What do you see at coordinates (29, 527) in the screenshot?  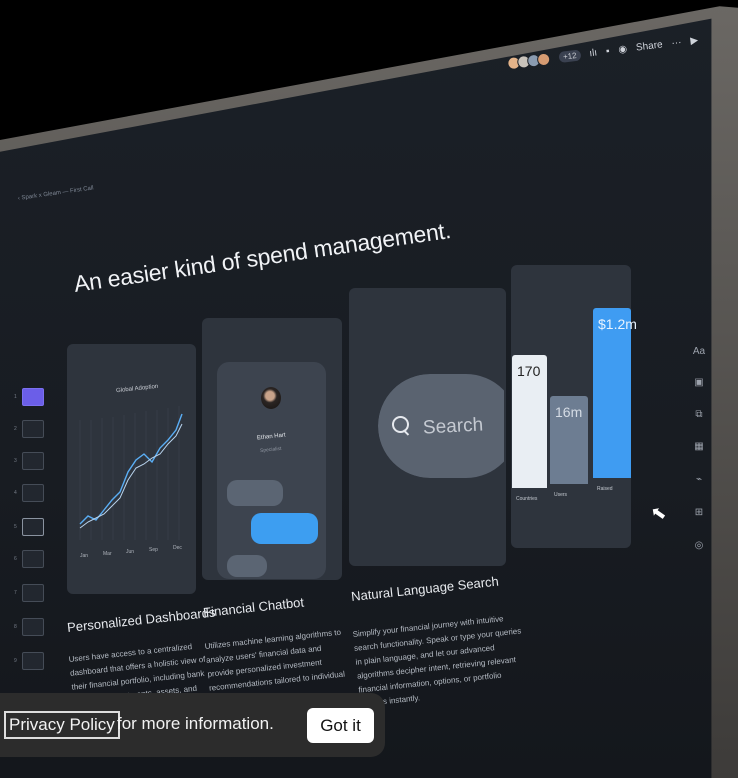 I see `slide-thumbnail: 5` at bounding box center [29, 527].